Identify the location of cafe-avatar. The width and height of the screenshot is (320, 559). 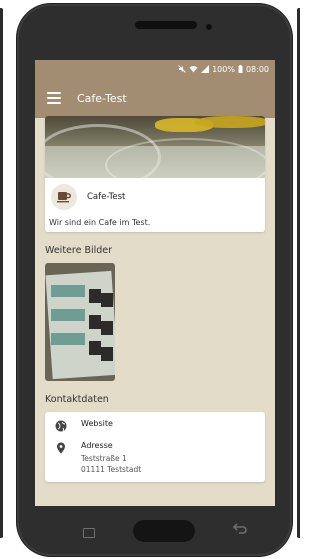
(64, 197).